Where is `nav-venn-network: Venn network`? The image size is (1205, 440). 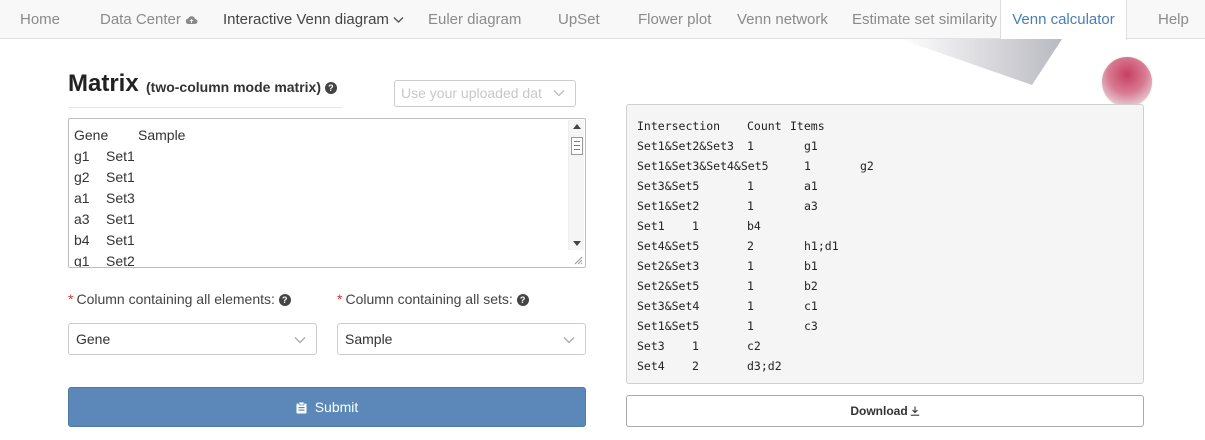 nav-venn-network: Venn network is located at coordinates (782, 19).